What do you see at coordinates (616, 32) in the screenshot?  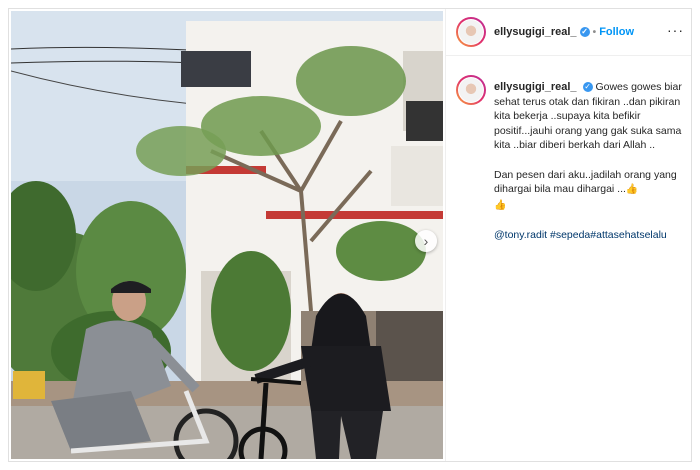 I see `follow-button: Follow` at bounding box center [616, 32].